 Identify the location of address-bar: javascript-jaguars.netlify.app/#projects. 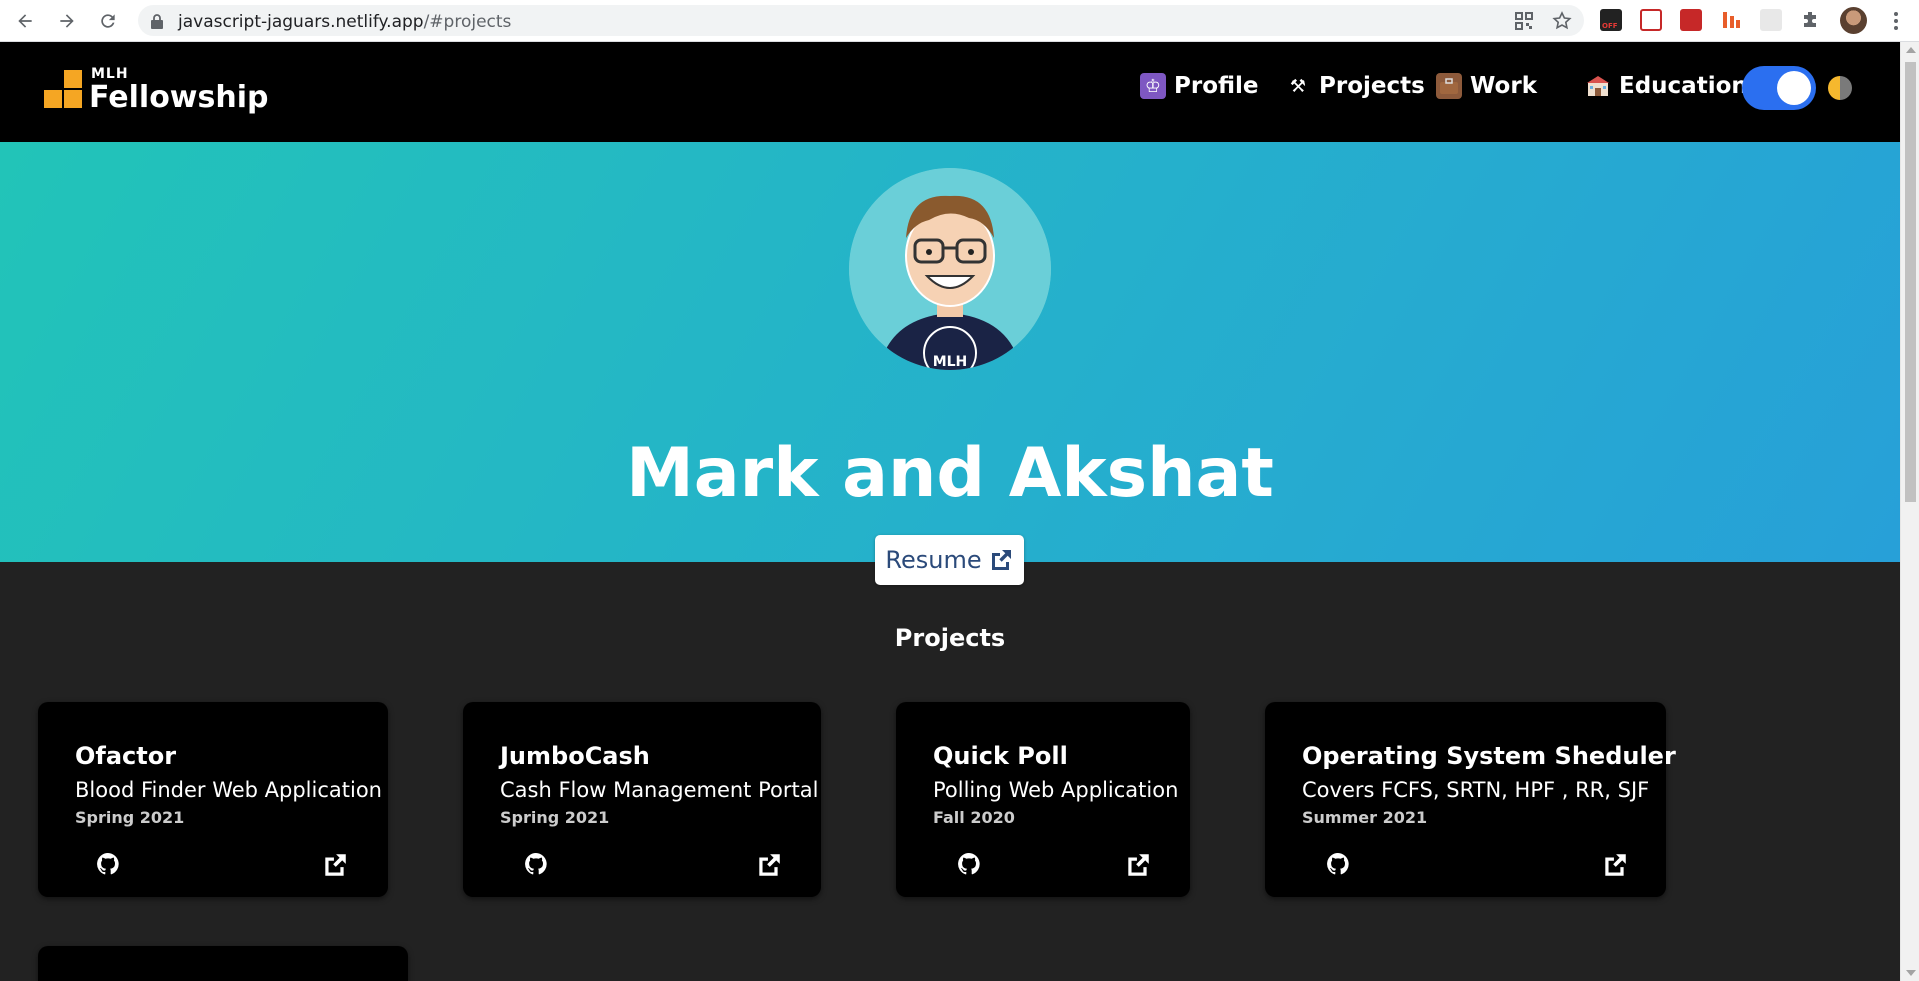
(861, 20).